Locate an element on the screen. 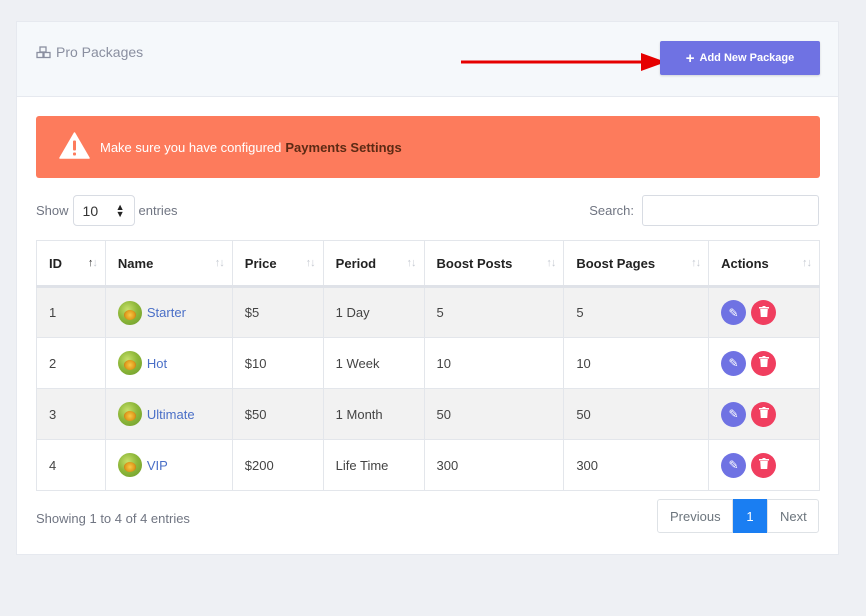 The width and height of the screenshot is (866, 616). cell-name: Starter is located at coordinates (168, 312).